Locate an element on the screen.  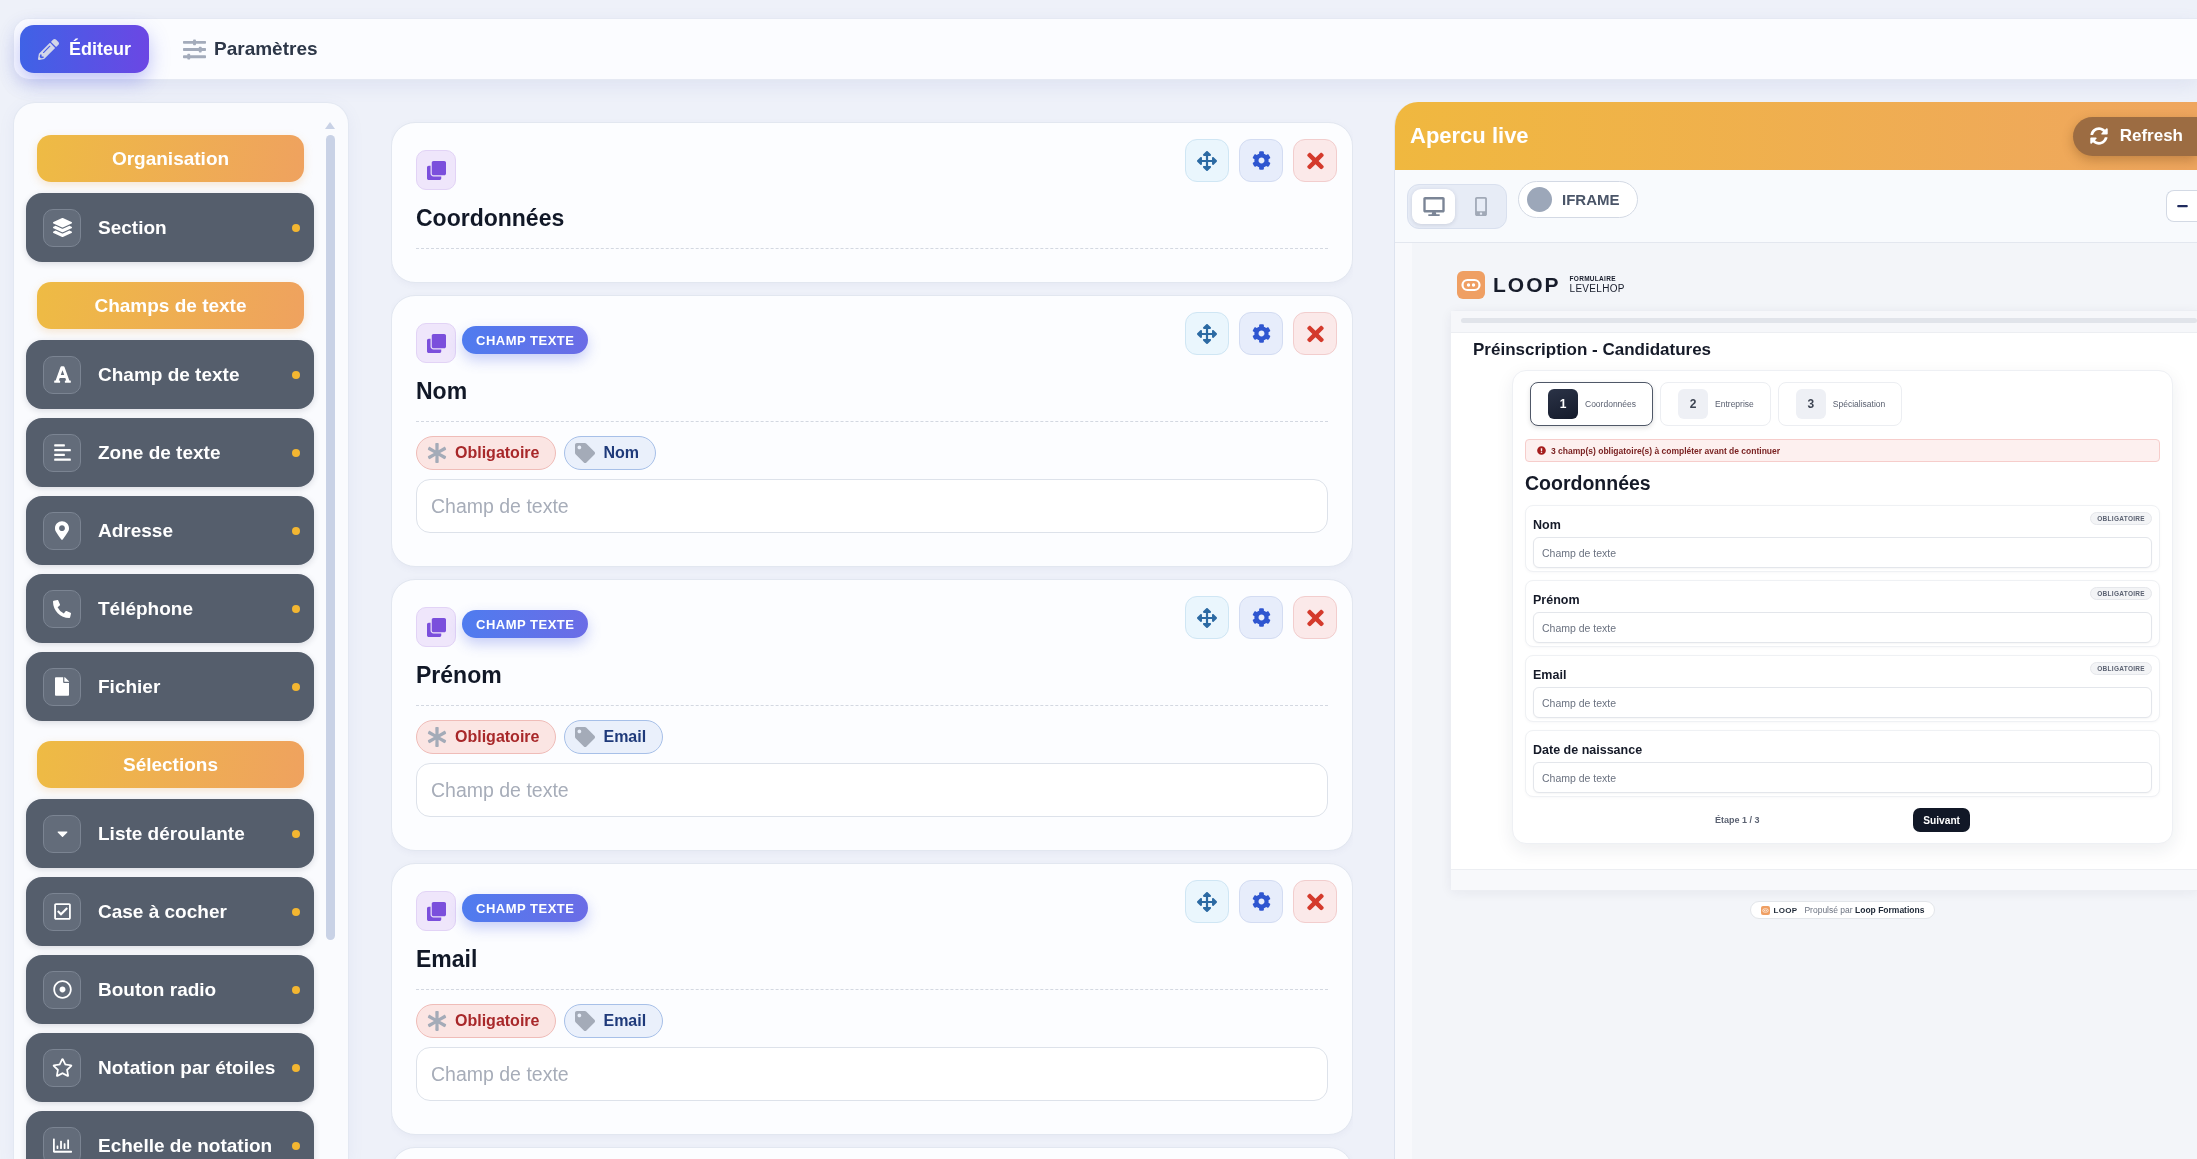
checkbox-icon is located at coordinates (62, 911).